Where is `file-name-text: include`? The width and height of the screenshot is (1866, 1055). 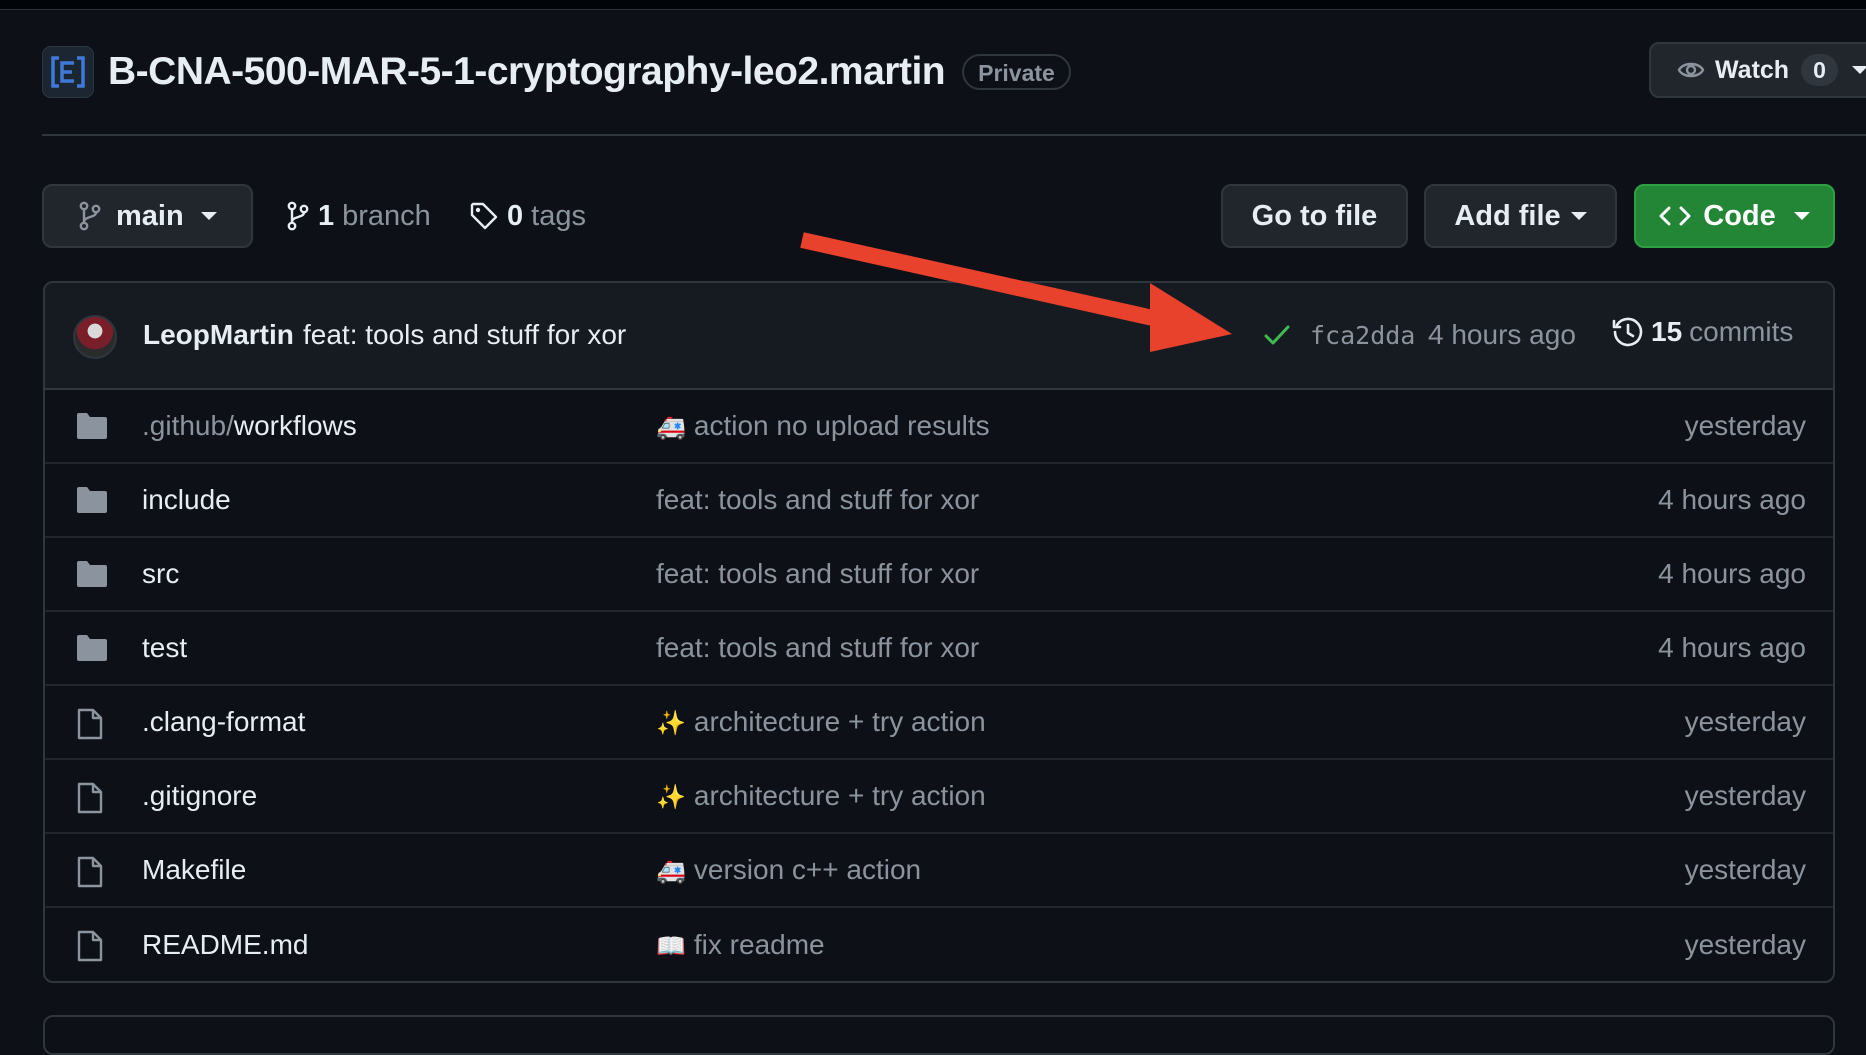
file-name-text: include is located at coordinates (186, 499).